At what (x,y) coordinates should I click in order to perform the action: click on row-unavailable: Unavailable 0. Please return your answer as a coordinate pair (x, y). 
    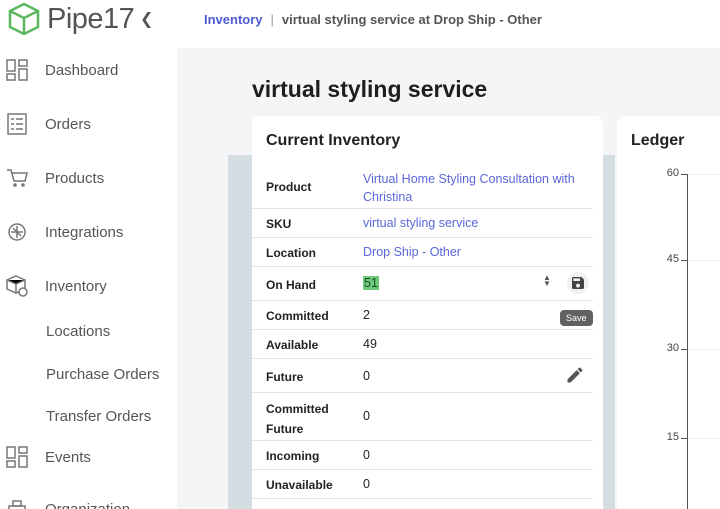
    Looking at the image, I should click on (422, 484).